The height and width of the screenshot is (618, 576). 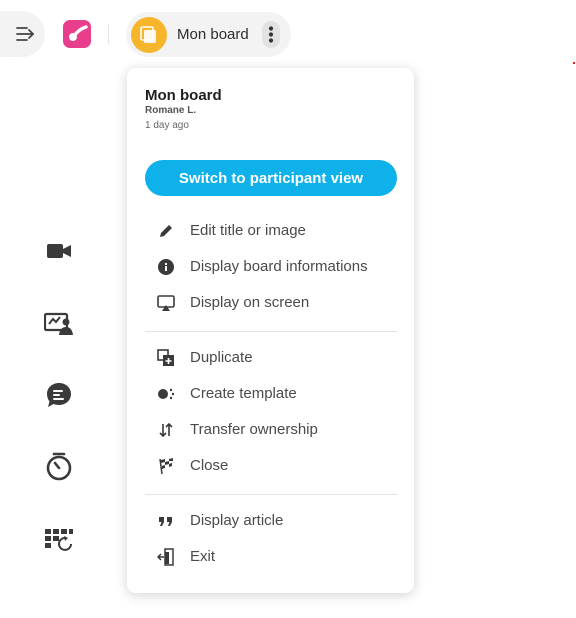 I want to click on exit-icon, so click(x=165, y=557).